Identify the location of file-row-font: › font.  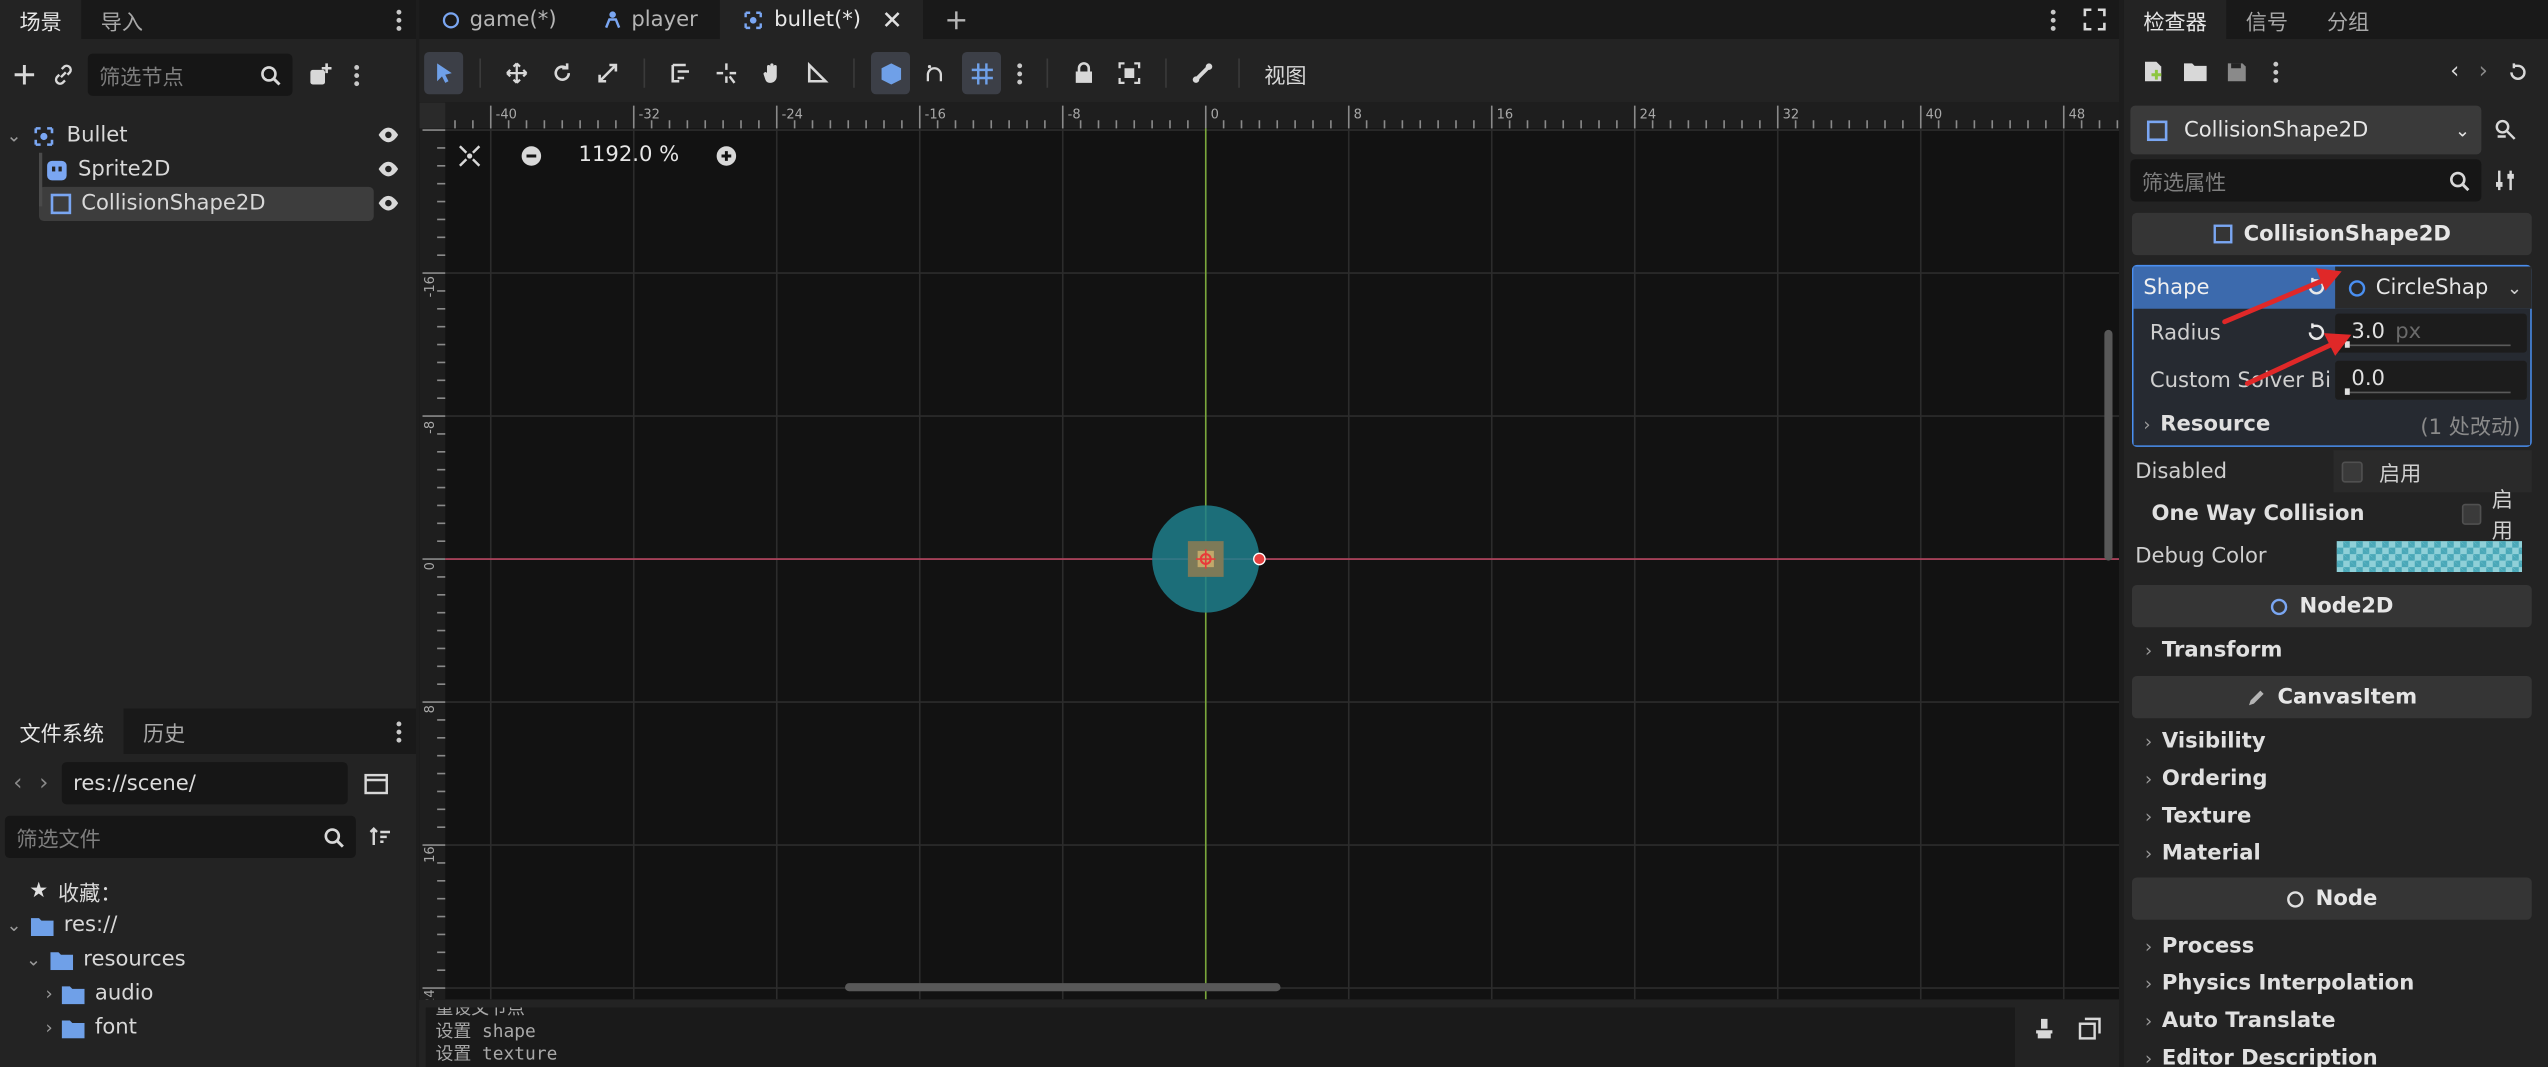
(208, 1028).